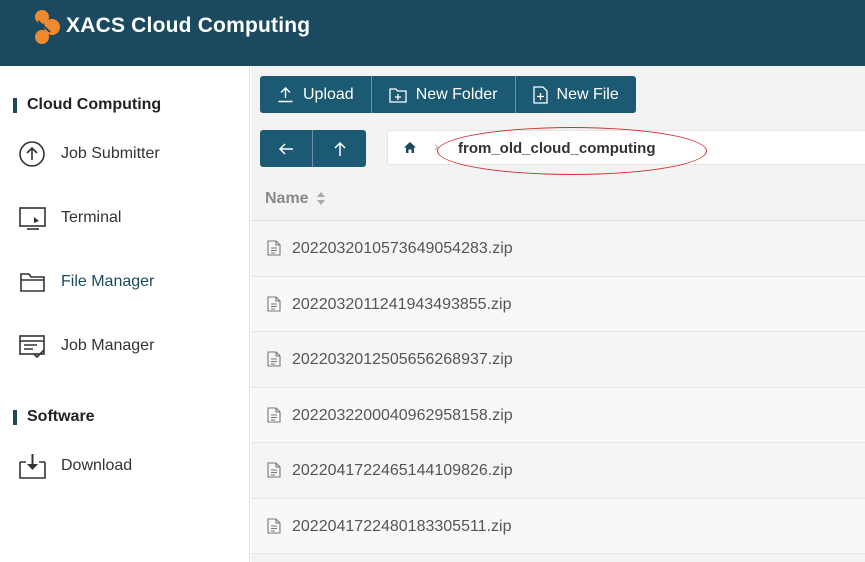 The height and width of the screenshot is (562, 865). Describe the element at coordinates (47, 27) in the screenshot. I see `logo-icon` at that location.